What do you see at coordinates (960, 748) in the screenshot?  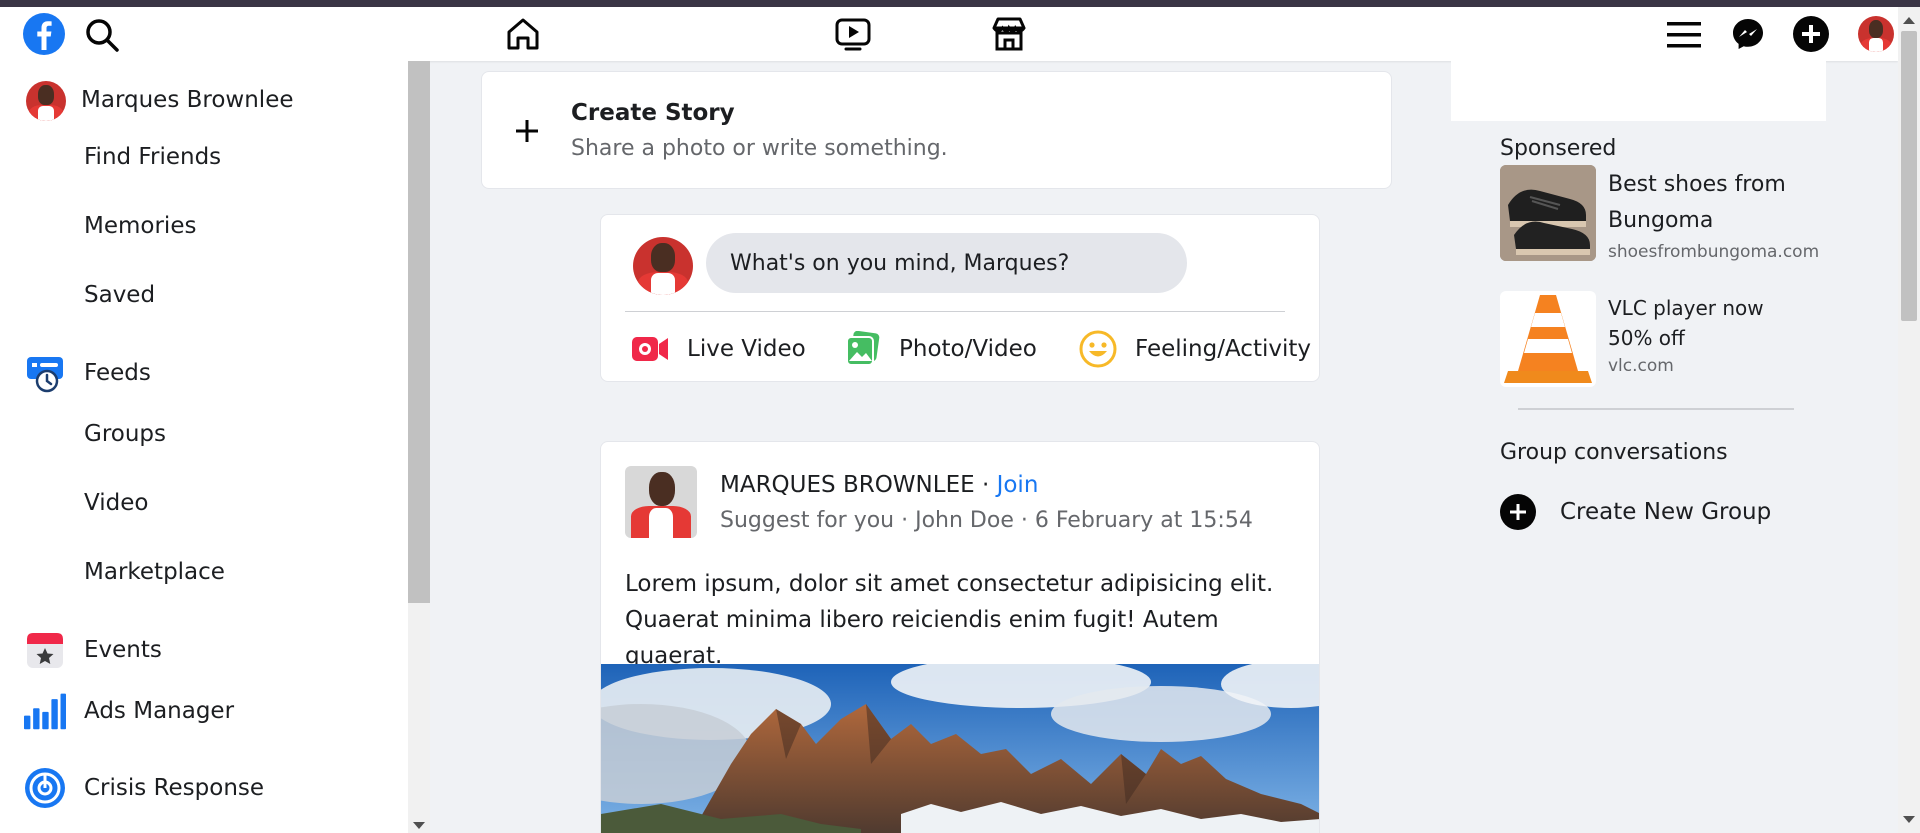 I see `post-image` at bounding box center [960, 748].